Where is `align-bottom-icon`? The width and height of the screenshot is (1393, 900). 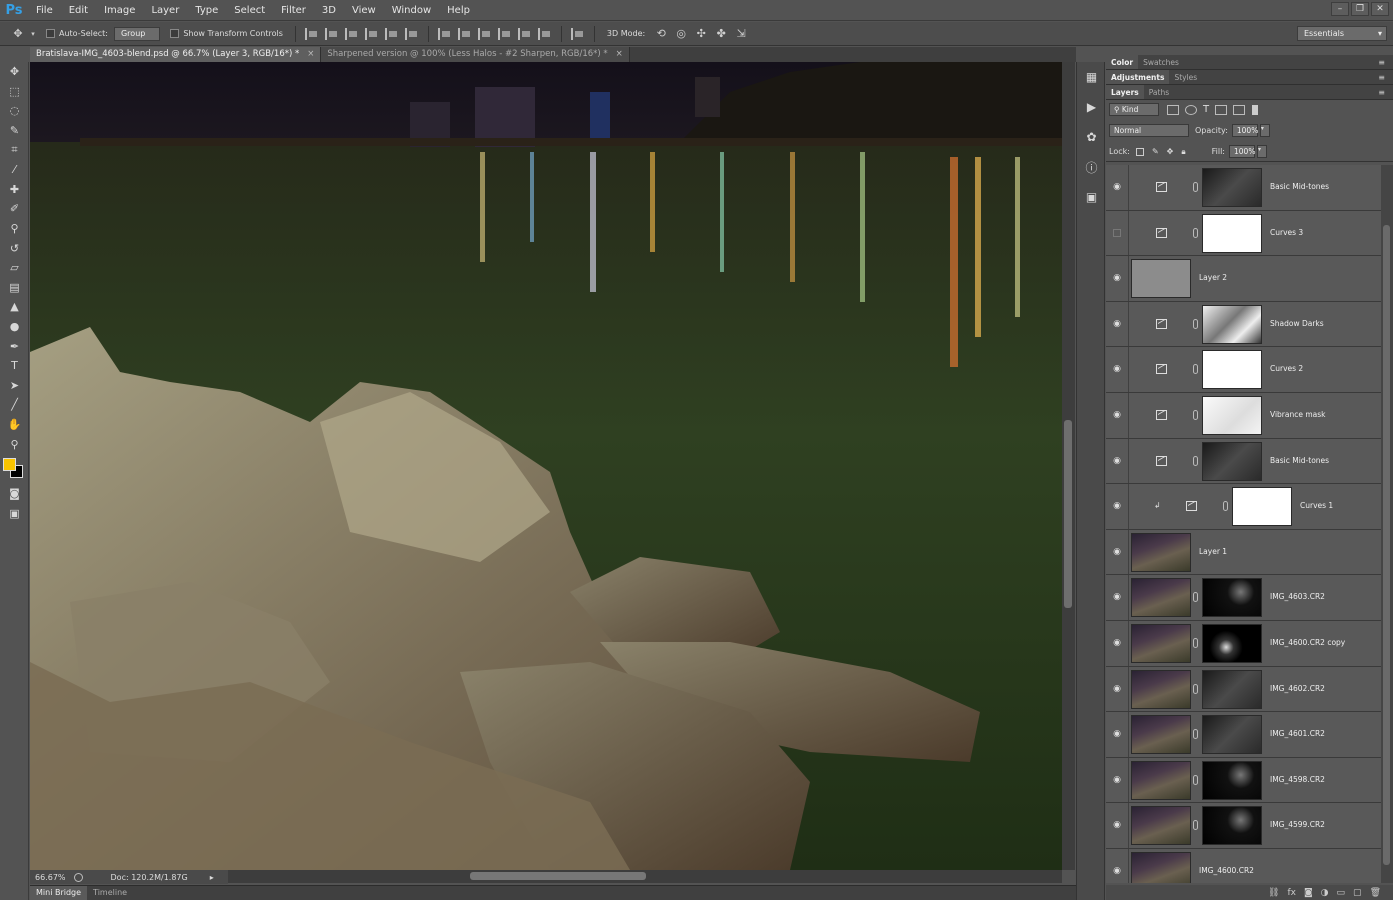 align-bottom-icon is located at coordinates (351, 33).